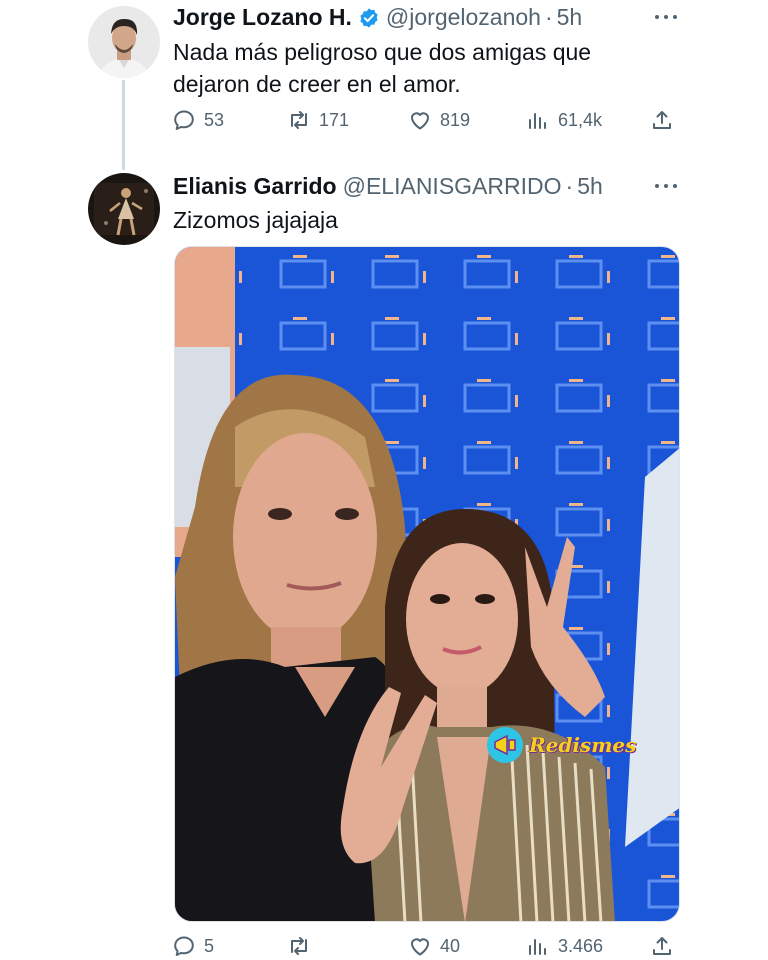 This screenshot has width=768, height=960. I want to click on reply-button: 53, so click(198, 120).